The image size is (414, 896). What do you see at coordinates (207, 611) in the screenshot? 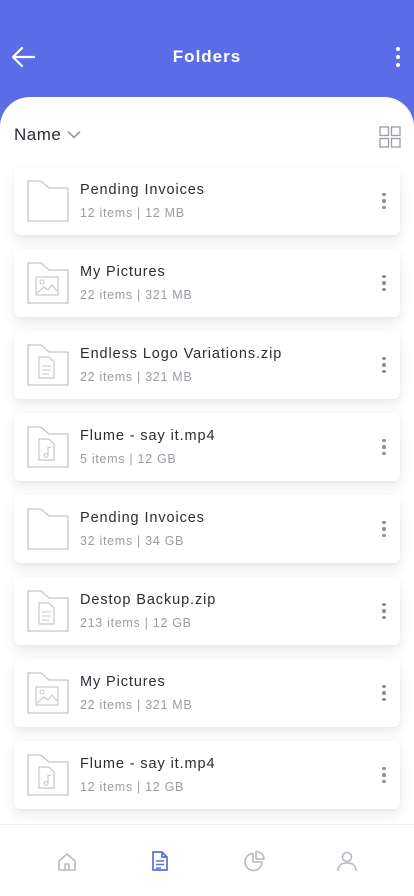
I see `folder-list-item: Destop Backup.zip 213 items | 12 GB` at bounding box center [207, 611].